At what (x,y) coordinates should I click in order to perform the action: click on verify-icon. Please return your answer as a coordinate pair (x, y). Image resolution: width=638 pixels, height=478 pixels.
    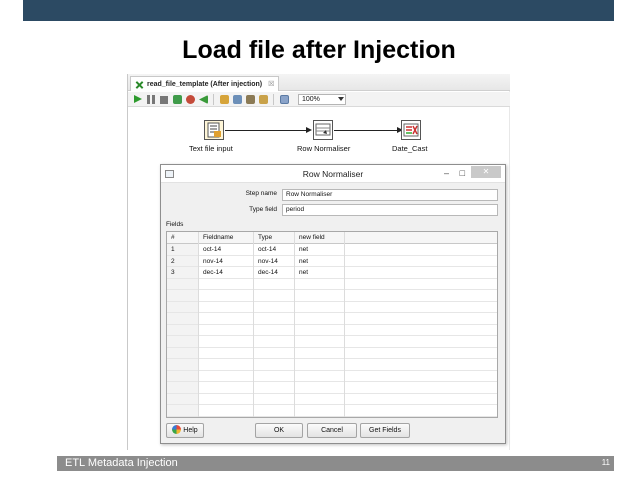
    Looking at the image, I should click on (224, 99).